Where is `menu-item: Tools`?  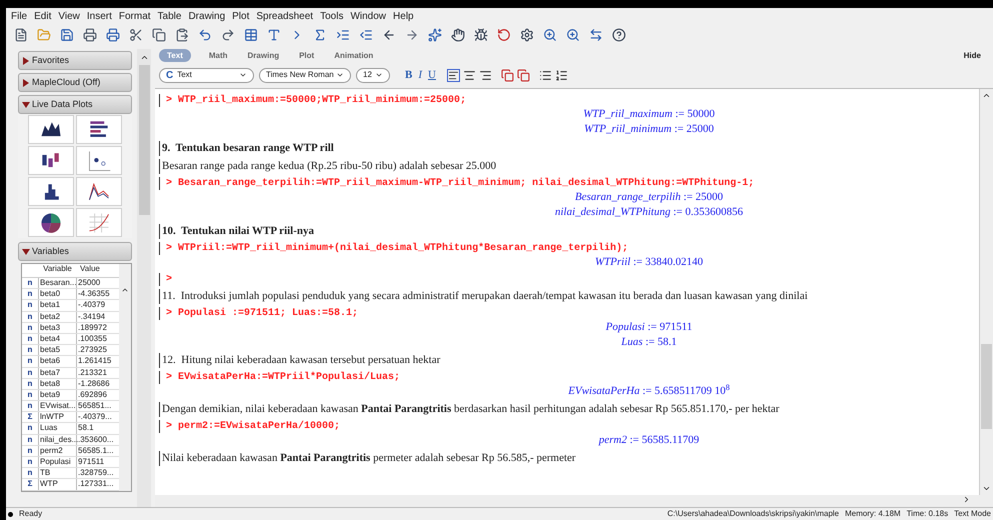 menu-item: Tools is located at coordinates (332, 16).